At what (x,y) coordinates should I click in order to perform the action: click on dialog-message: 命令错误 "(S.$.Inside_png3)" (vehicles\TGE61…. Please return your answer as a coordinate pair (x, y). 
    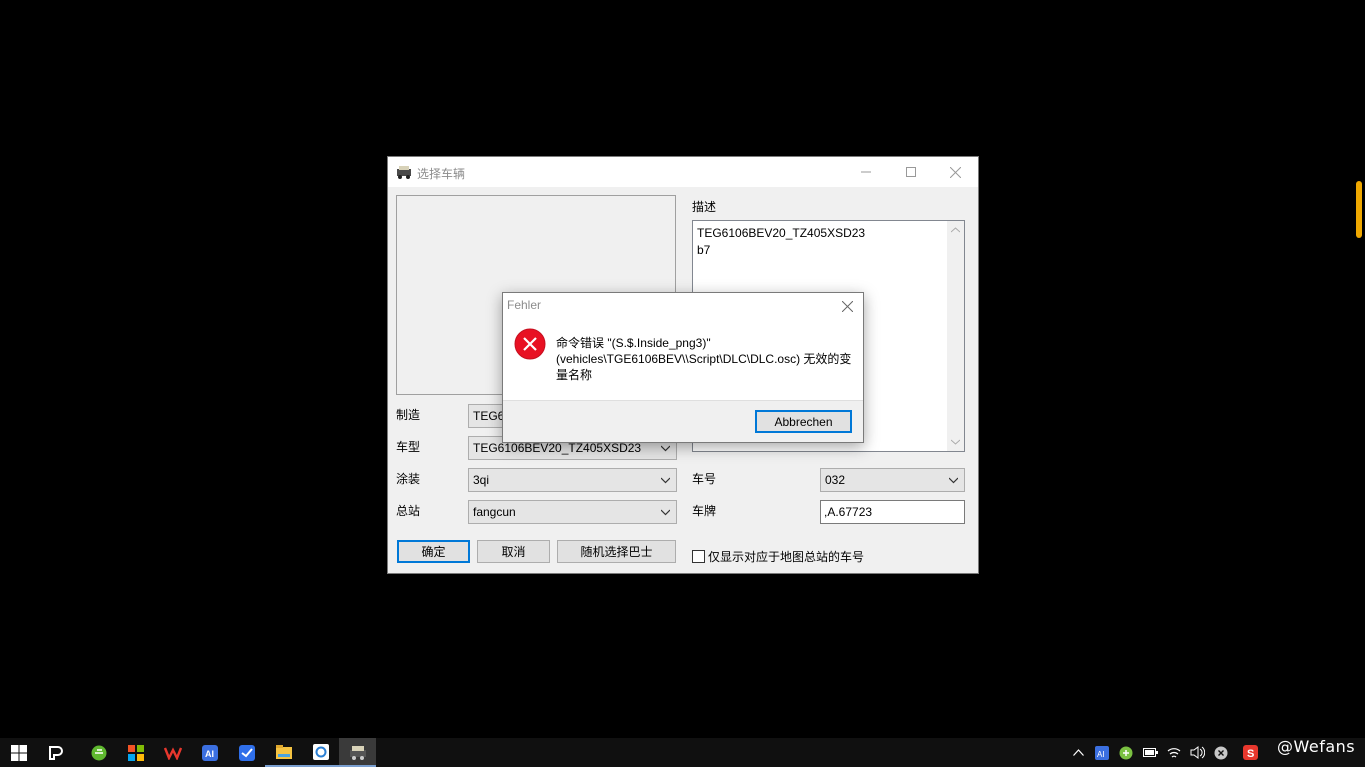
    Looking at the image, I should click on (704, 359).